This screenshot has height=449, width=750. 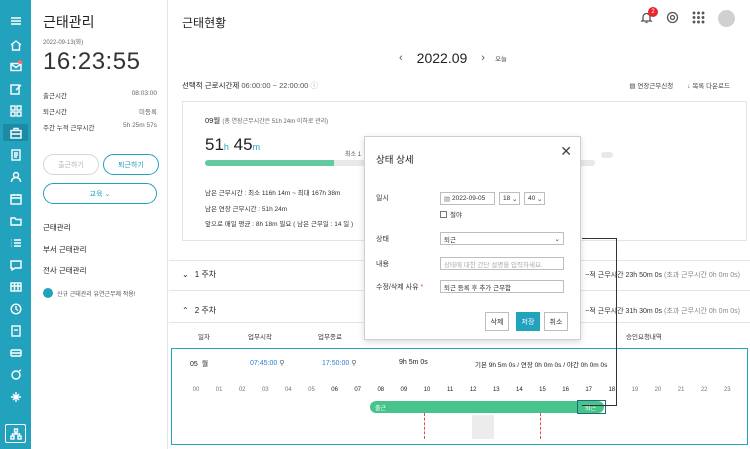 I want to click on summary-min-label: 최소 1, so click(x=353, y=155).